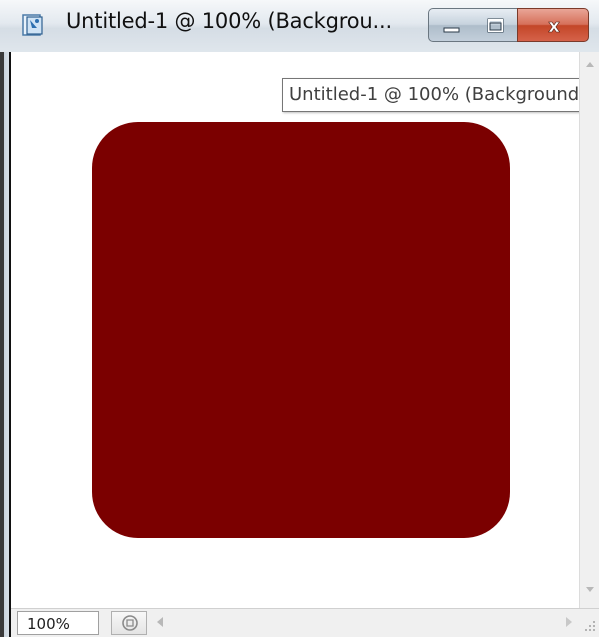  I want to click on title-tooltip: Untitled-1 @ 100% (Background, so click(440, 95).